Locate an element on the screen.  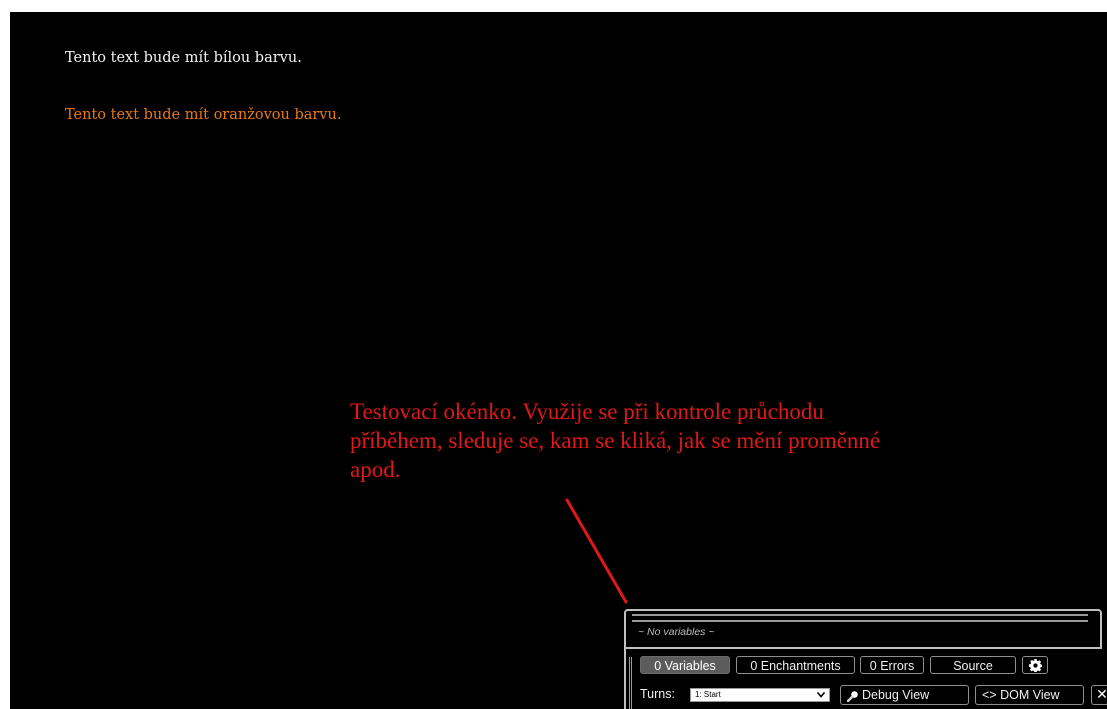
dom-view-label: <> DOM View is located at coordinates (1021, 695).